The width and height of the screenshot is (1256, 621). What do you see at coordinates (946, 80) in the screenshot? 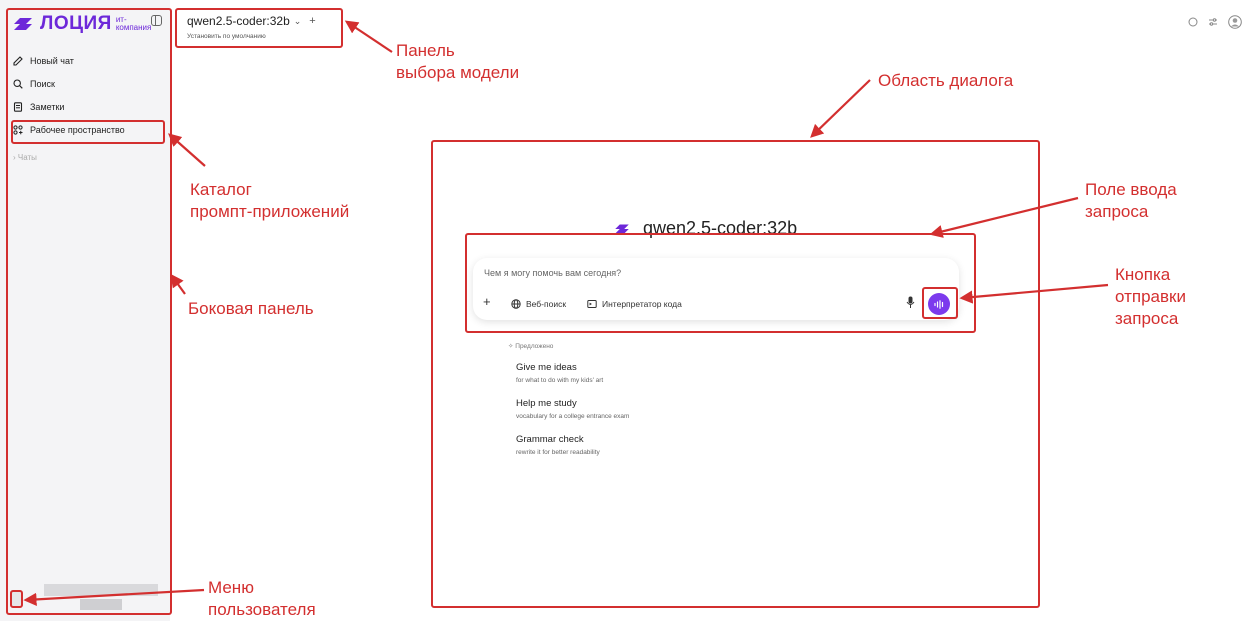
I see `annotation-label-dialog: Область диалога` at bounding box center [946, 80].